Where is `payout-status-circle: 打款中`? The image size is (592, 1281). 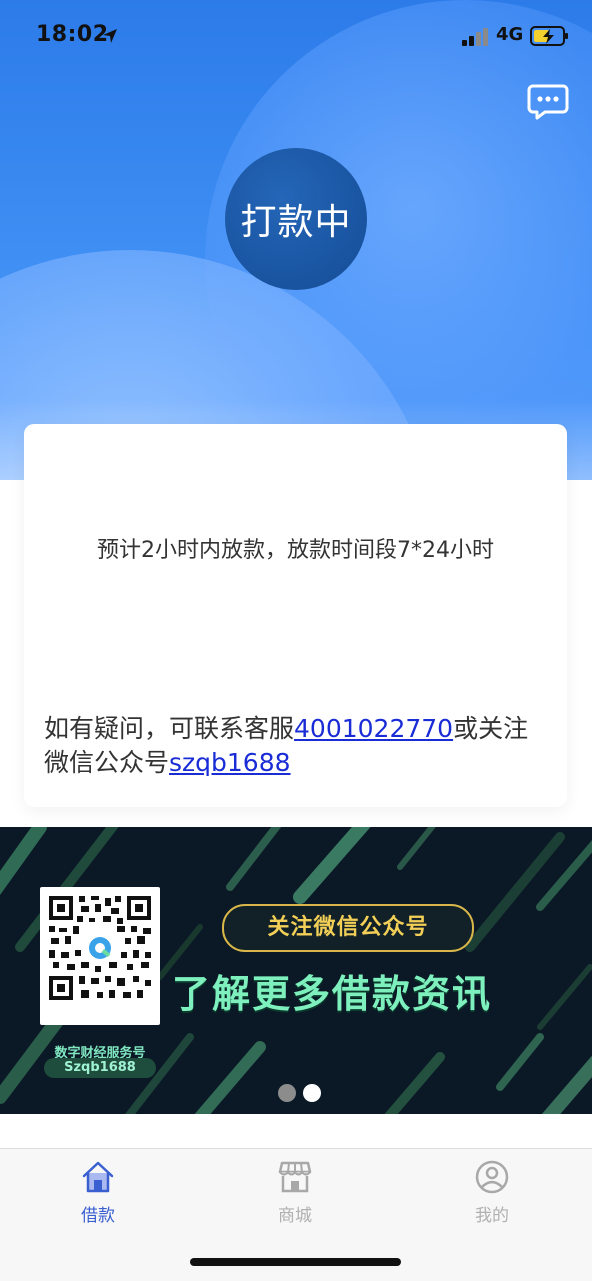 payout-status-circle: 打款中 is located at coordinates (296, 219).